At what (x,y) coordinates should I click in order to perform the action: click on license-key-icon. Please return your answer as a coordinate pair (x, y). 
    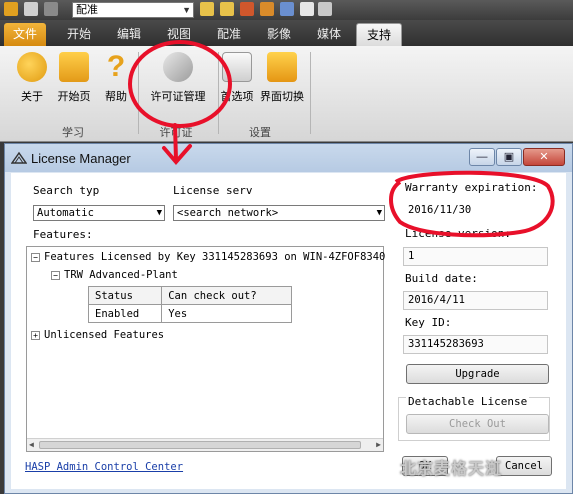
    Looking at the image, I should click on (178, 67).